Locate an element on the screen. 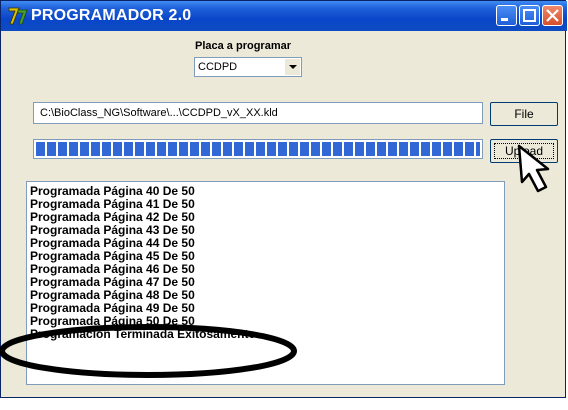 This screenshot has height=410, width=568. dropdown-arrow is located at coordinates (292, 67).